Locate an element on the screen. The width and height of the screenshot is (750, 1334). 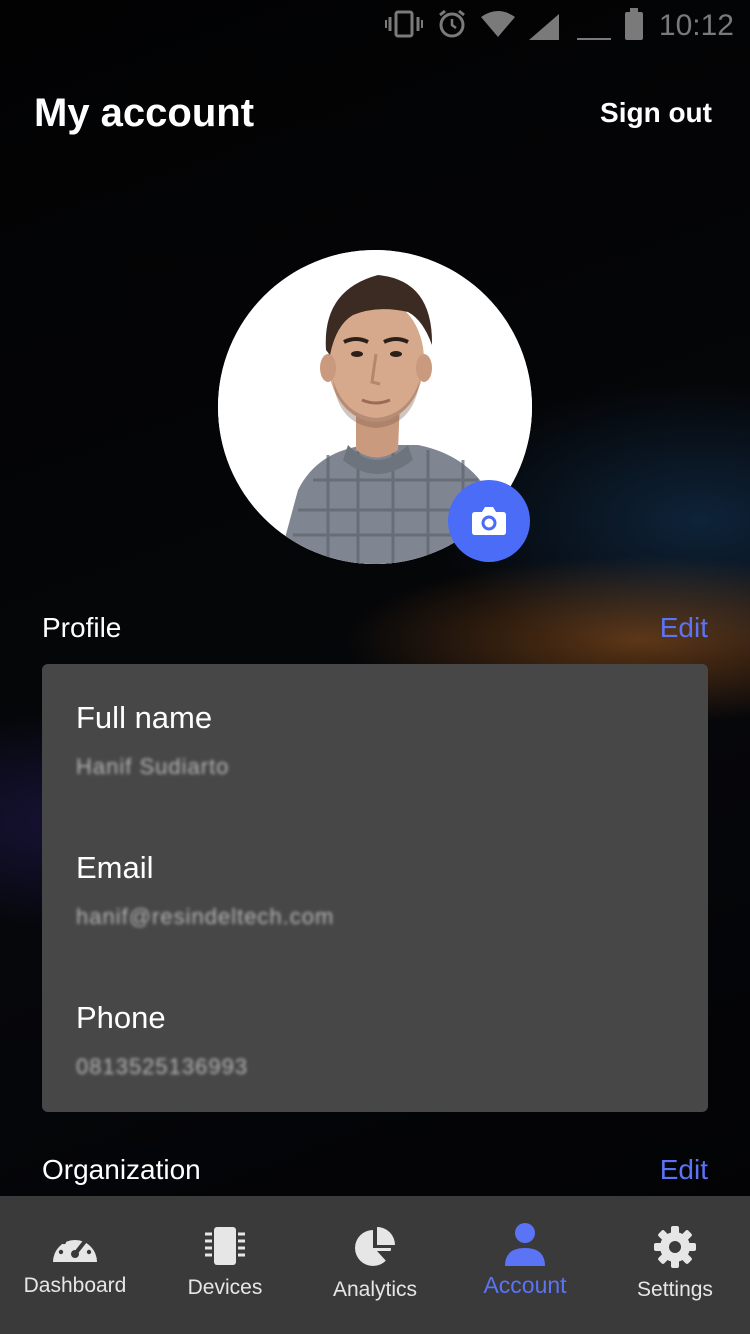
tab-settings: Settings is located at coordinates (675, 1265).